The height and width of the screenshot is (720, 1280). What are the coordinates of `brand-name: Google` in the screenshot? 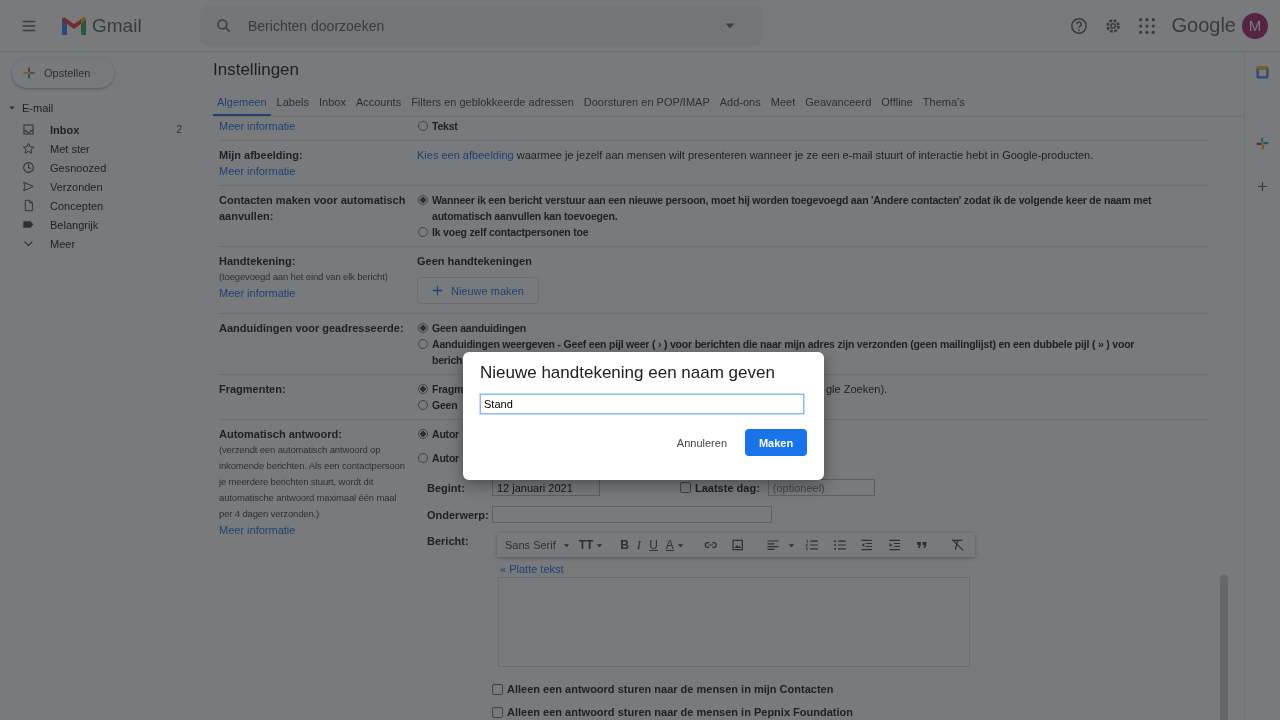 It's located at (1203, 25).